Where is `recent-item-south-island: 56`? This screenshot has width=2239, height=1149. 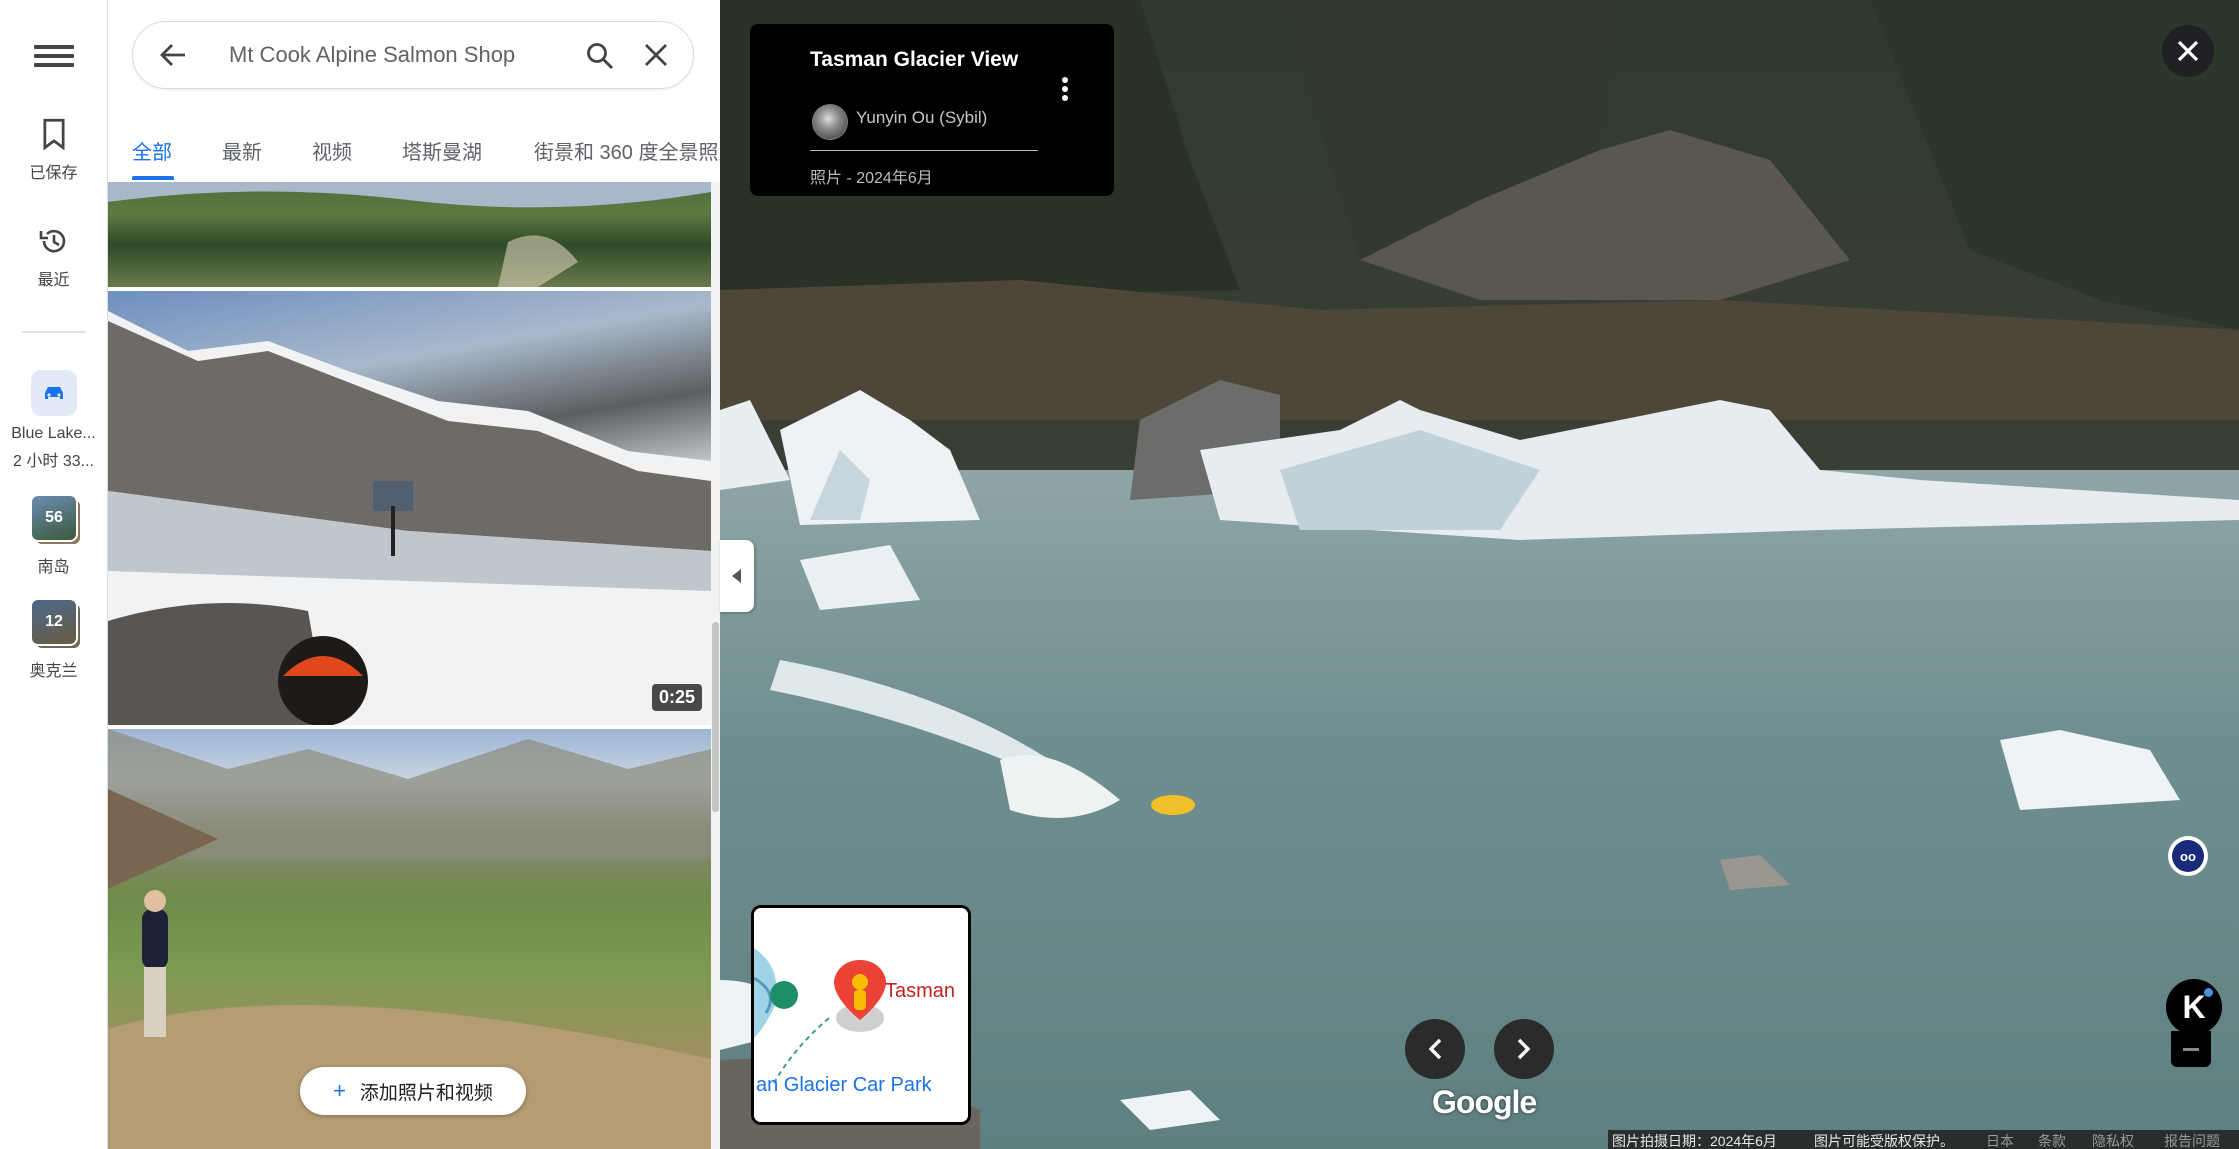
recent-item-south-island: 56 is located at coordinates (56, 520).